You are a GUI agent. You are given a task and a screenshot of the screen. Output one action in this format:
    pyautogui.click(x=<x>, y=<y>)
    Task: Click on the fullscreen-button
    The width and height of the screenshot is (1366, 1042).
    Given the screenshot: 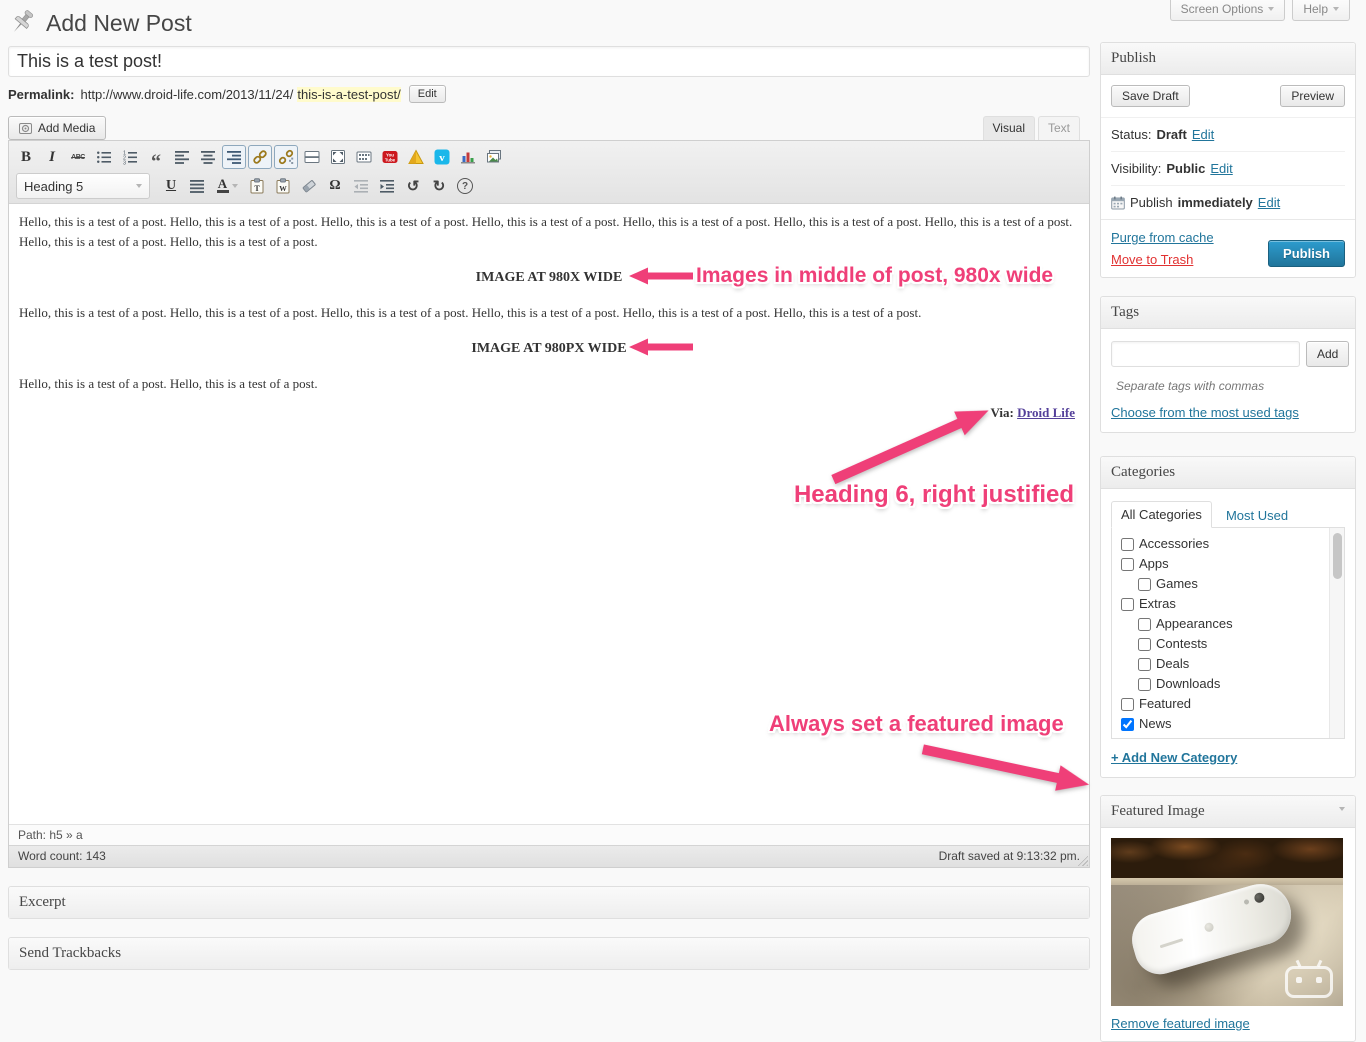 What is the action you would take?
    pyautogui.click(x=338, y=157)
    